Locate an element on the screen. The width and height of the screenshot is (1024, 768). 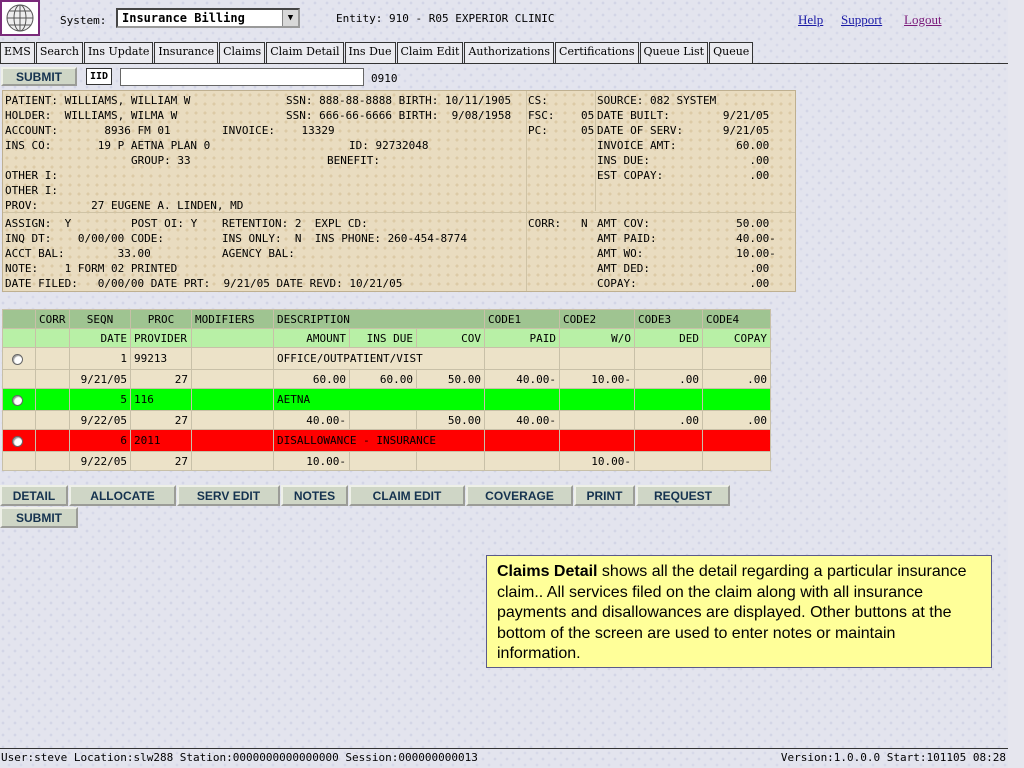
detail-button: DETAIL is located at coordinates (34, 495).